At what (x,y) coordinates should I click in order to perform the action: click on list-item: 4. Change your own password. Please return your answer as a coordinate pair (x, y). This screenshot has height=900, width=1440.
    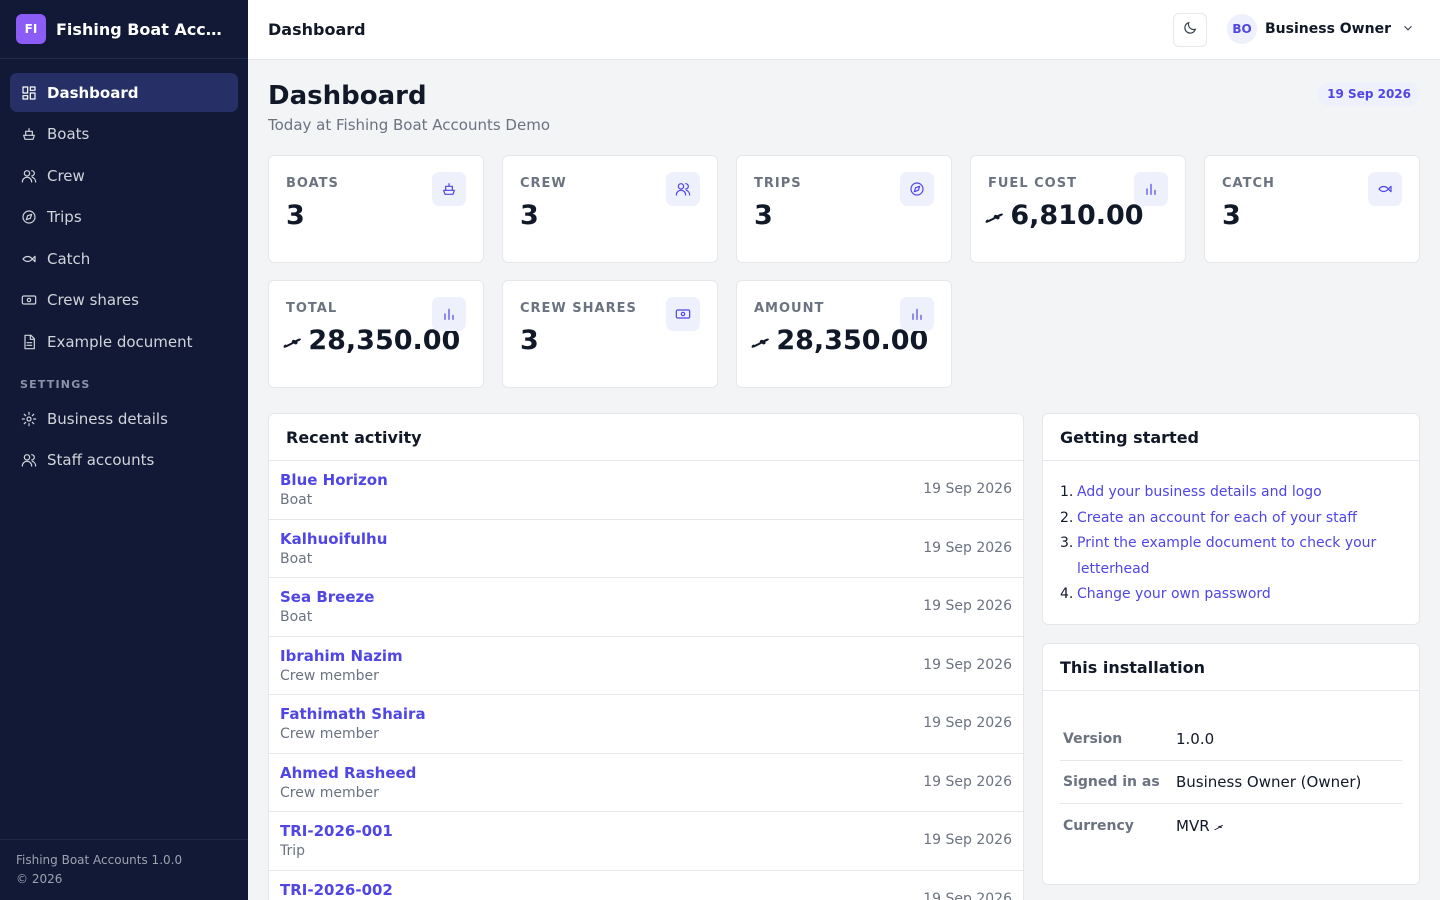
    Looking at the image, I should click on (1231, 595).